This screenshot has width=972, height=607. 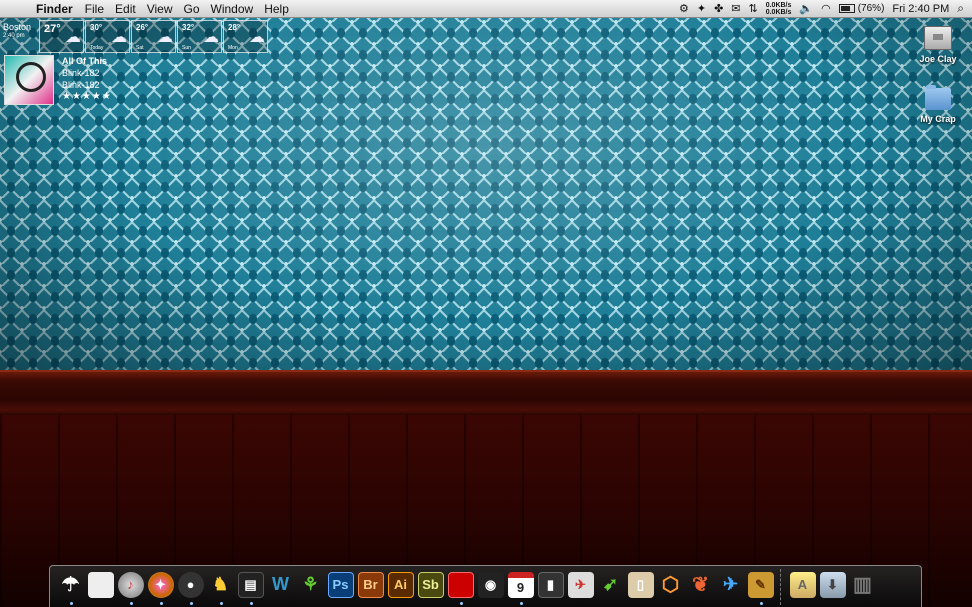 I want to click on illustrator-icon: Ai, so click(x=400, y=584).